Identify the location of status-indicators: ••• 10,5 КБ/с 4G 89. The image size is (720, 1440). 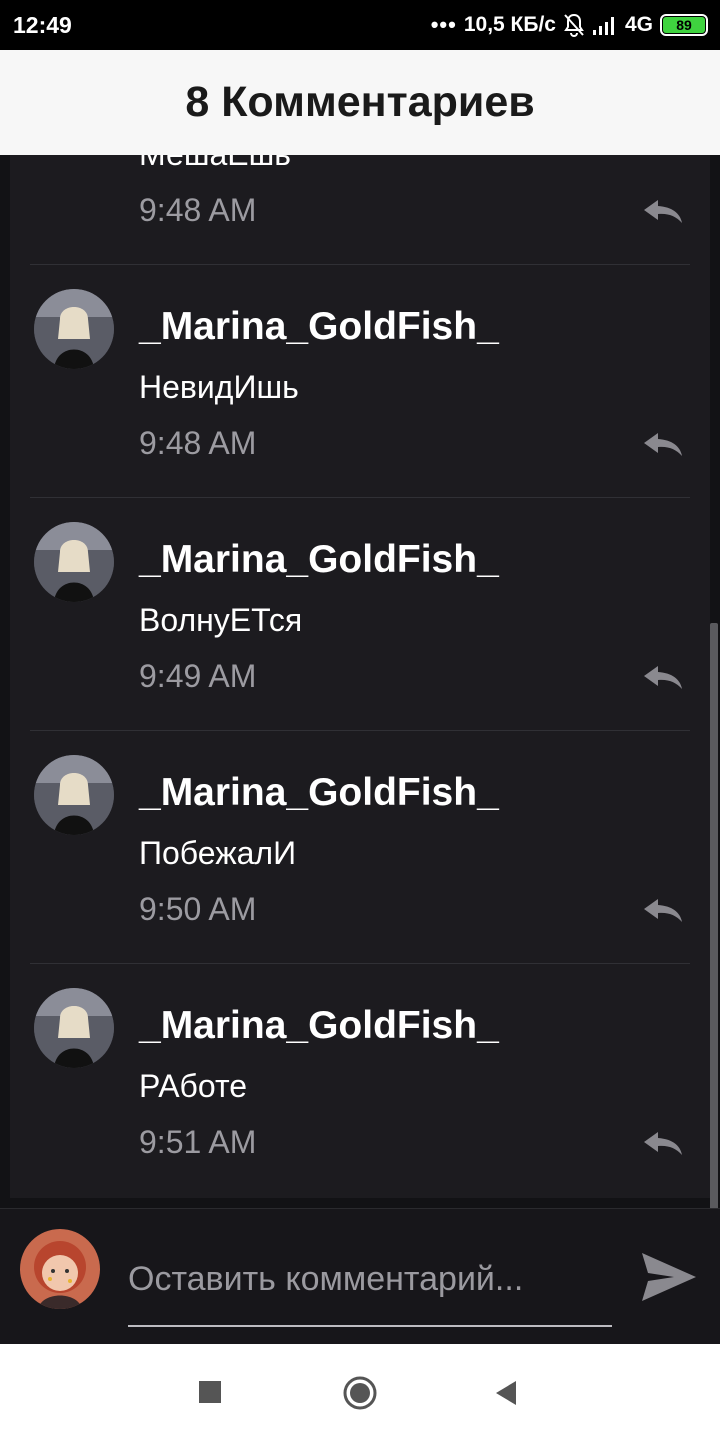
(569, 25).